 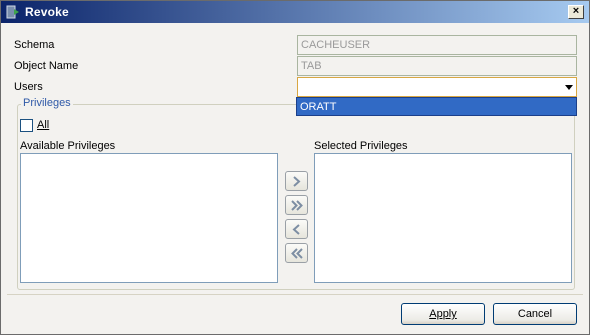 What do you see at coordinates (535, 314) in the screenshot?
I see `cancel-button: Cancel` at bounding box center [535, 314].